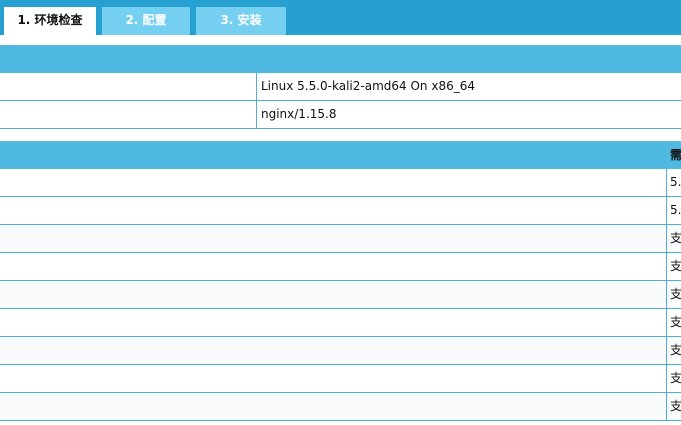 This screenshot has height=425, width=681. Describe the element at coordinates (299, 114) in the screenshot. I see `webserver-value: nginx/1.15.8` at that location.